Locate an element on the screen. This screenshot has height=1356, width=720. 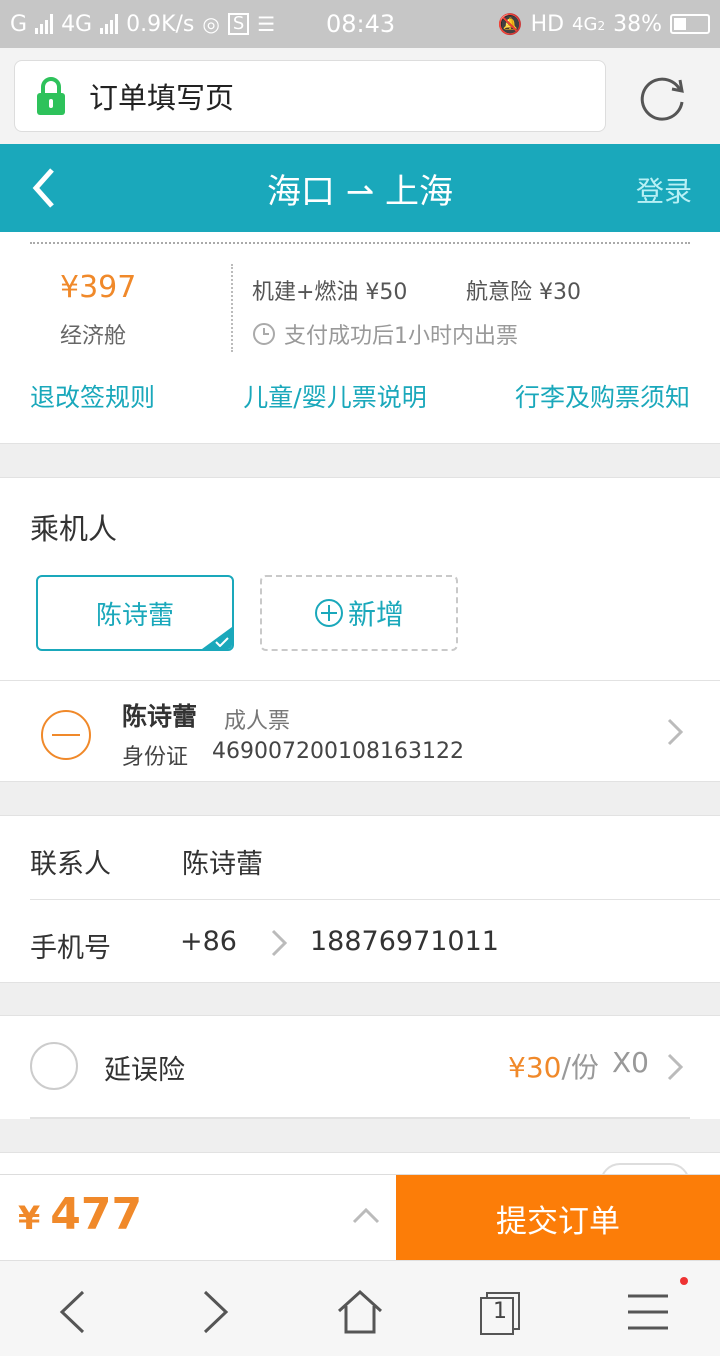
plus-circle-icon is located at coordinates (328, 613).